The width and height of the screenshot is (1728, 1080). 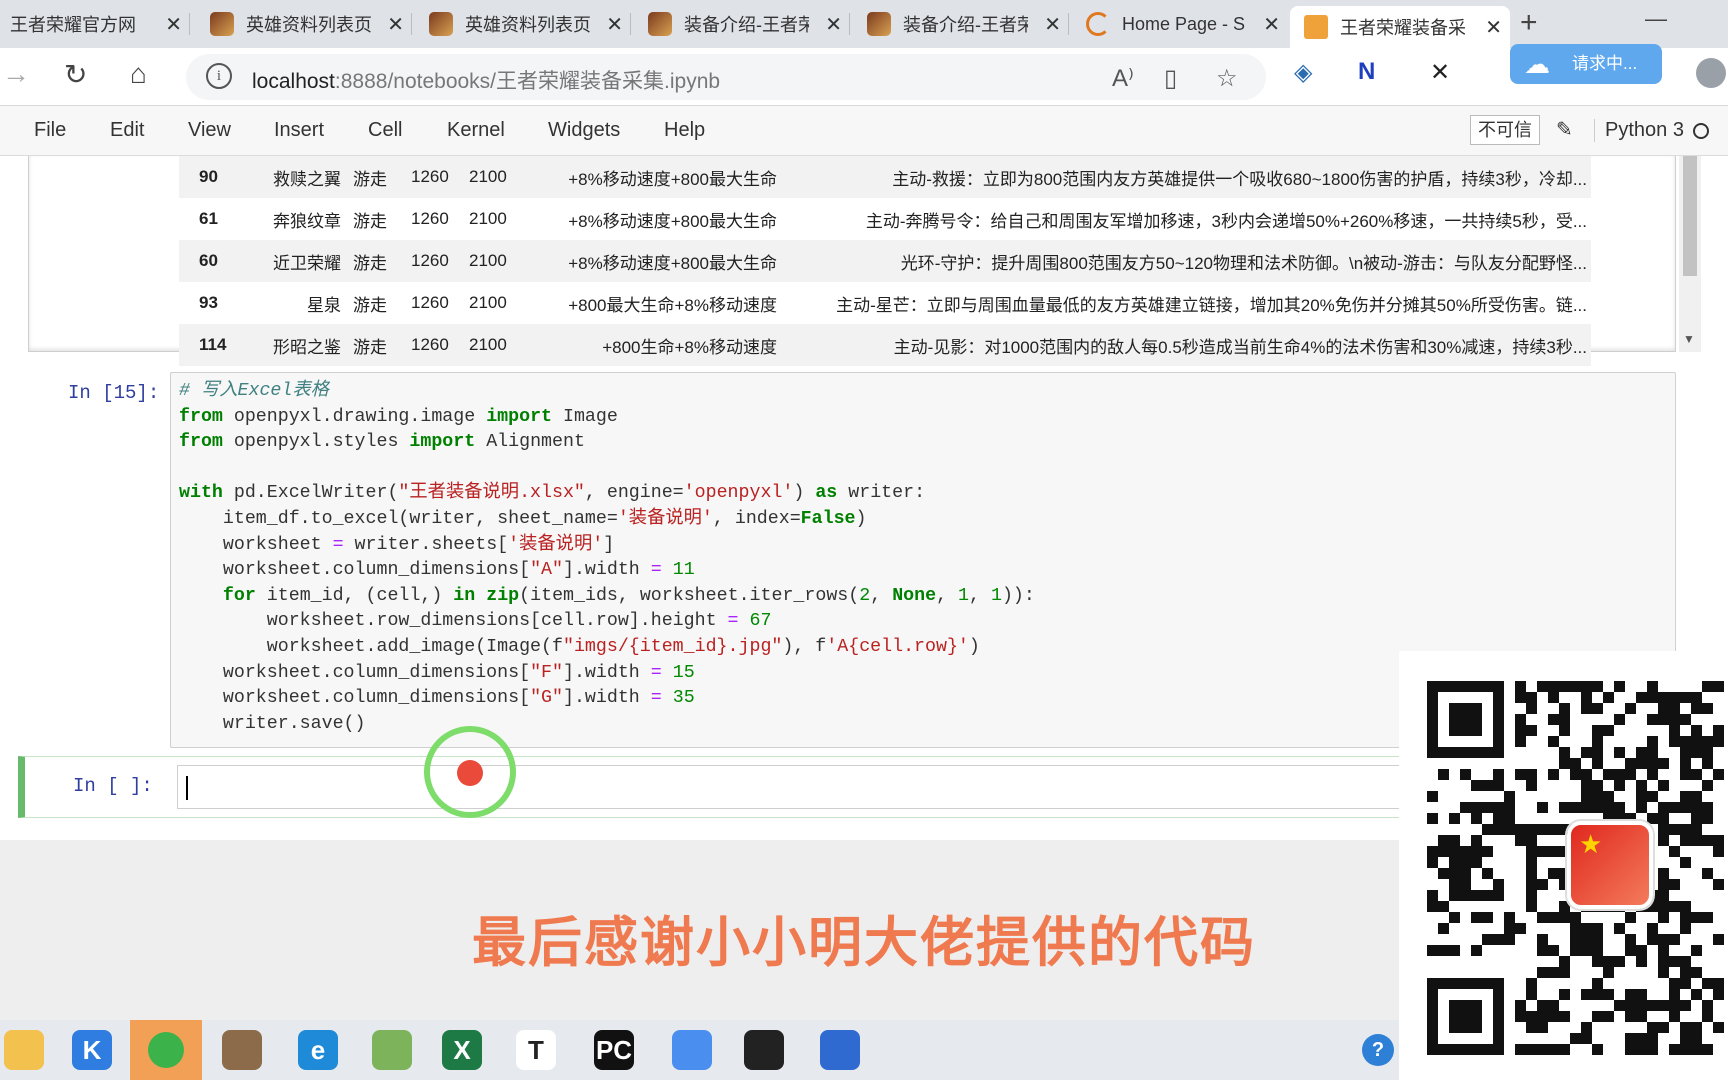 I want to click on url-text: localhost:8888/notebooks/王者荣耀装备采集.ipynb, so click(x=486, y=80).